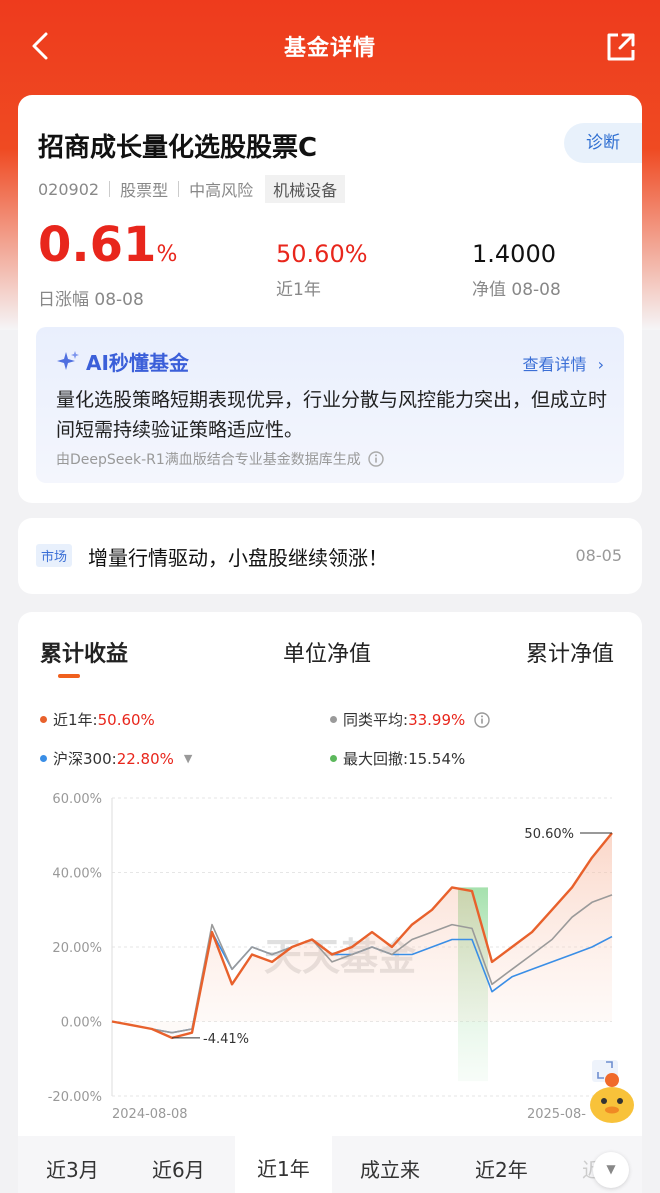  What do you see at coordinates (390, 1168) in the screenshot?
I see `period-since-inception: 成立来` at bounding box center [390, 1168].